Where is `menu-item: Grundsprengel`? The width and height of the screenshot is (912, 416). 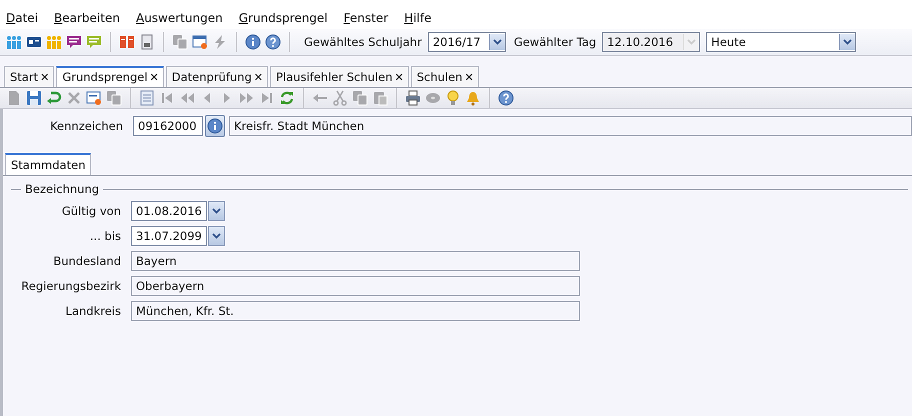
menu-item: Grundsprengel is located at coordinates (283, 18).